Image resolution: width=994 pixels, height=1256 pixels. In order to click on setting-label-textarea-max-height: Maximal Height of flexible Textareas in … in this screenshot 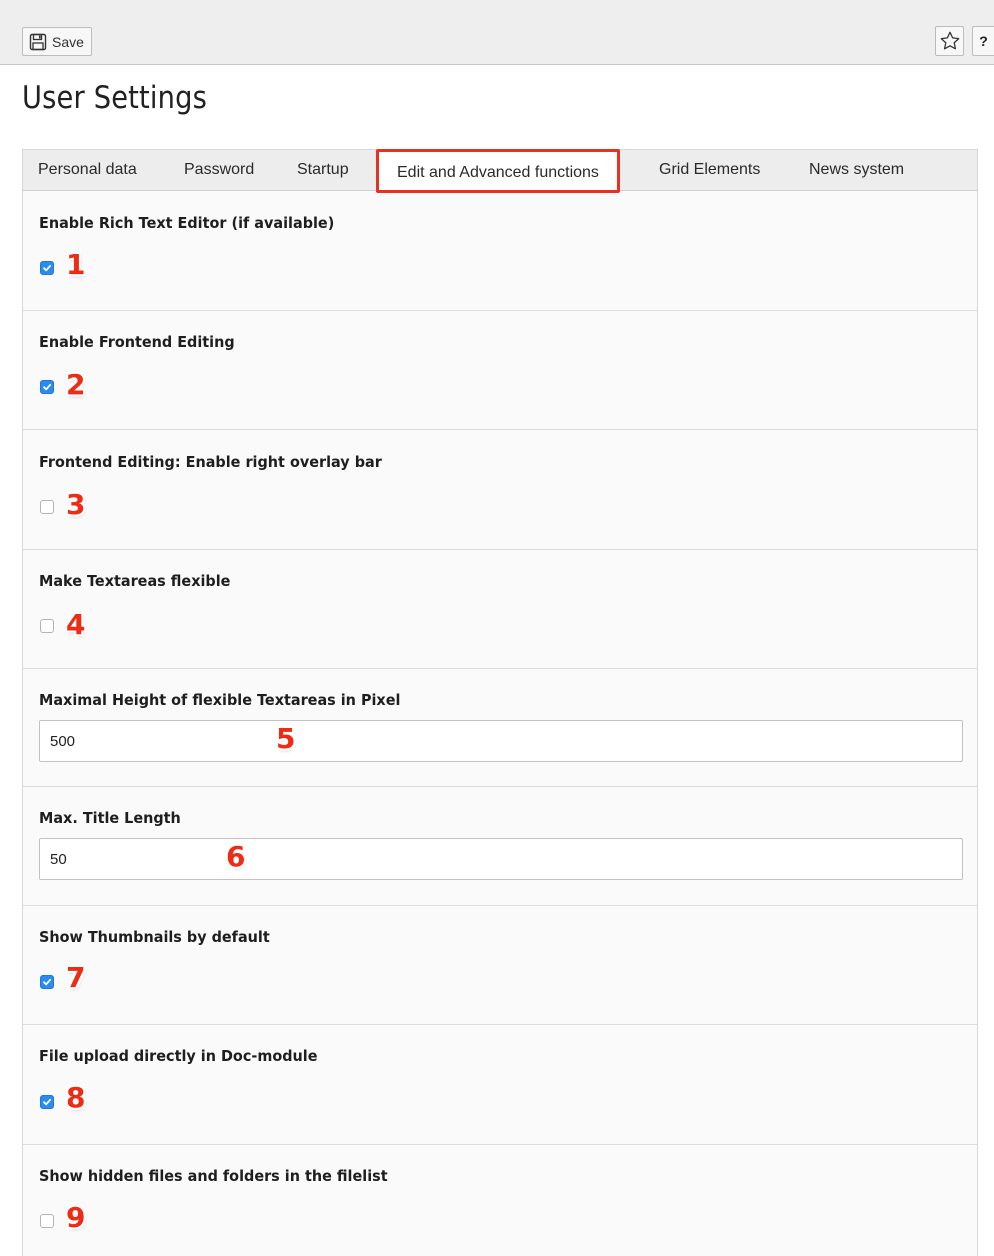, I will do `click(220, 700)`.